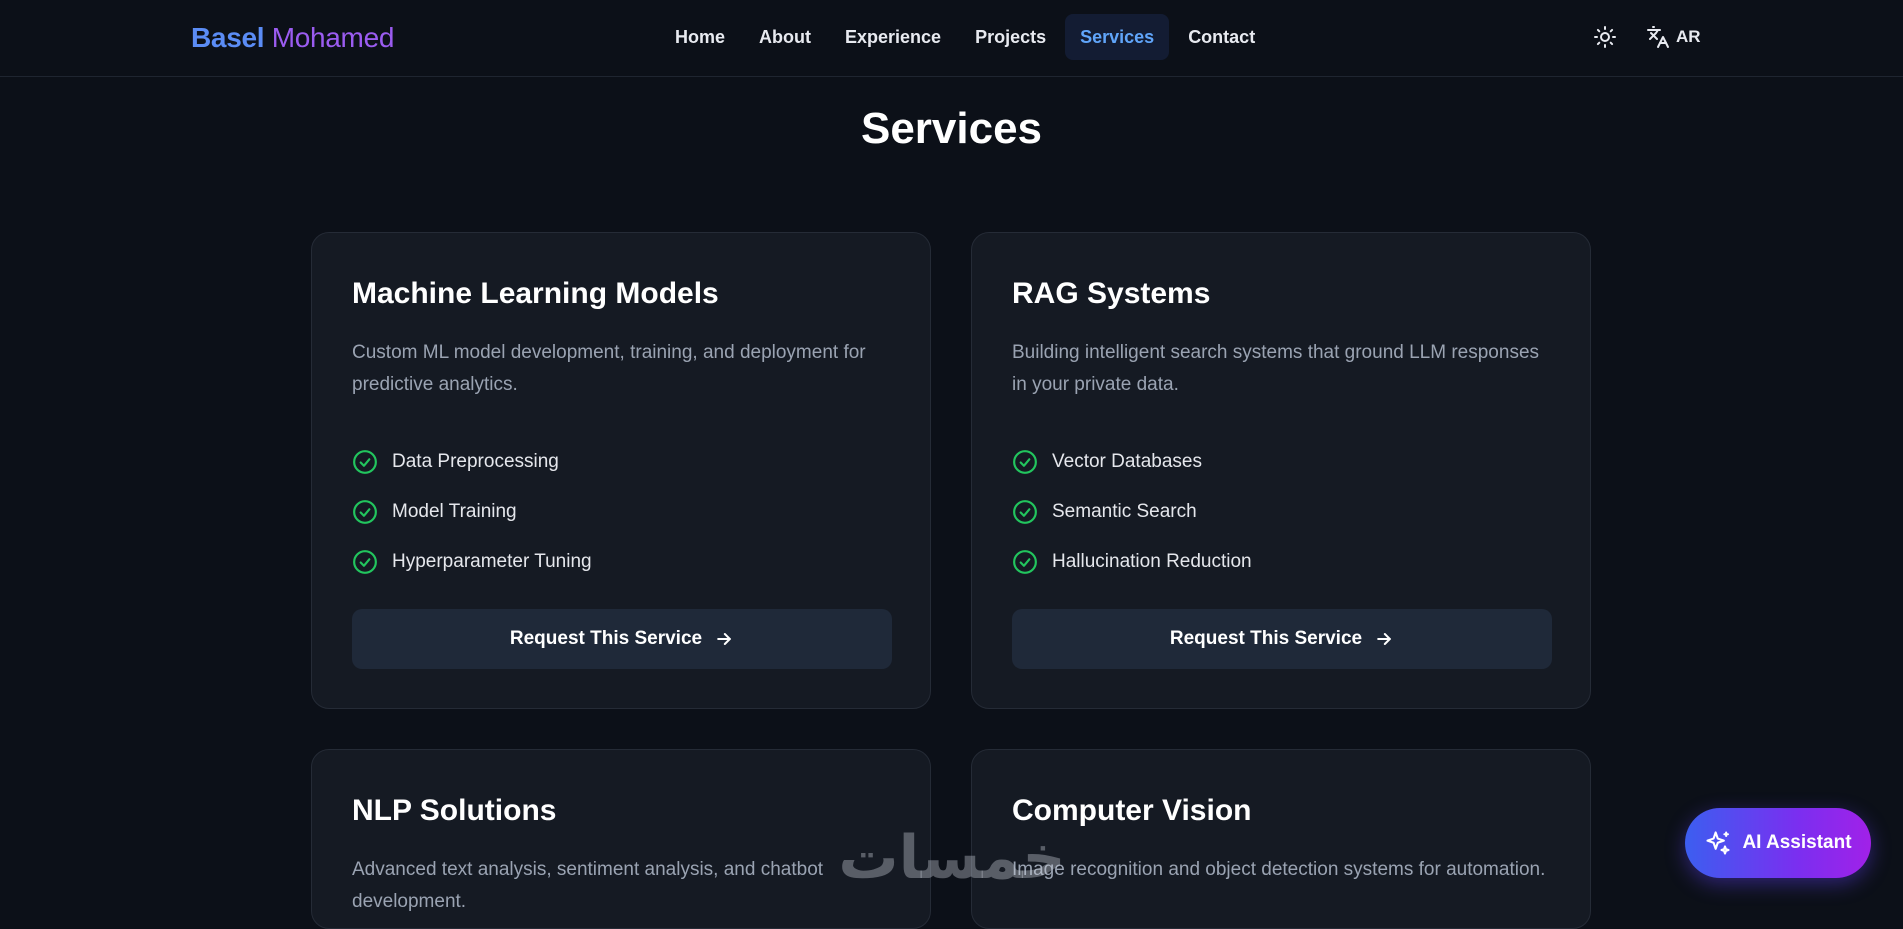 The width and height of the screenshot is (1903, 929). Describe the element at coordinates (454, 511) in the screenshot. I see `feature-label: Model Training` at that location.